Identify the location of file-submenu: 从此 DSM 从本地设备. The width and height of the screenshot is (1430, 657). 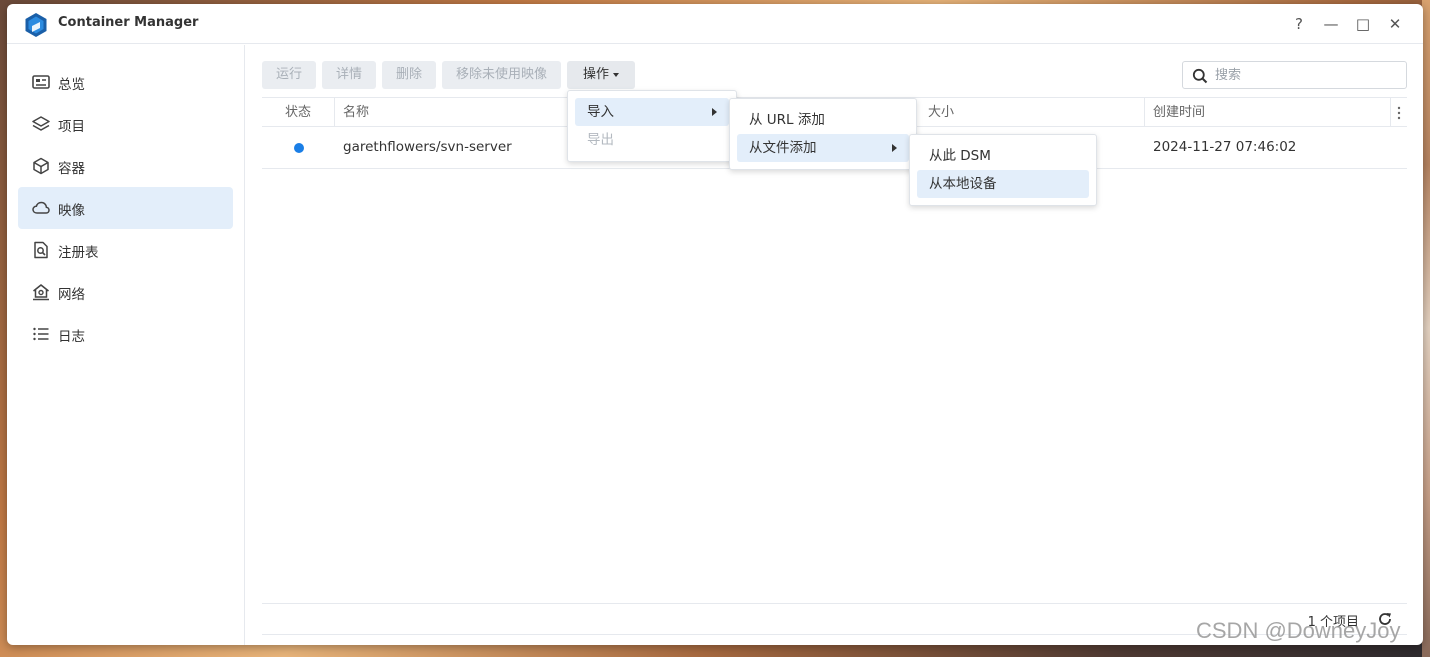
(1003, 170).